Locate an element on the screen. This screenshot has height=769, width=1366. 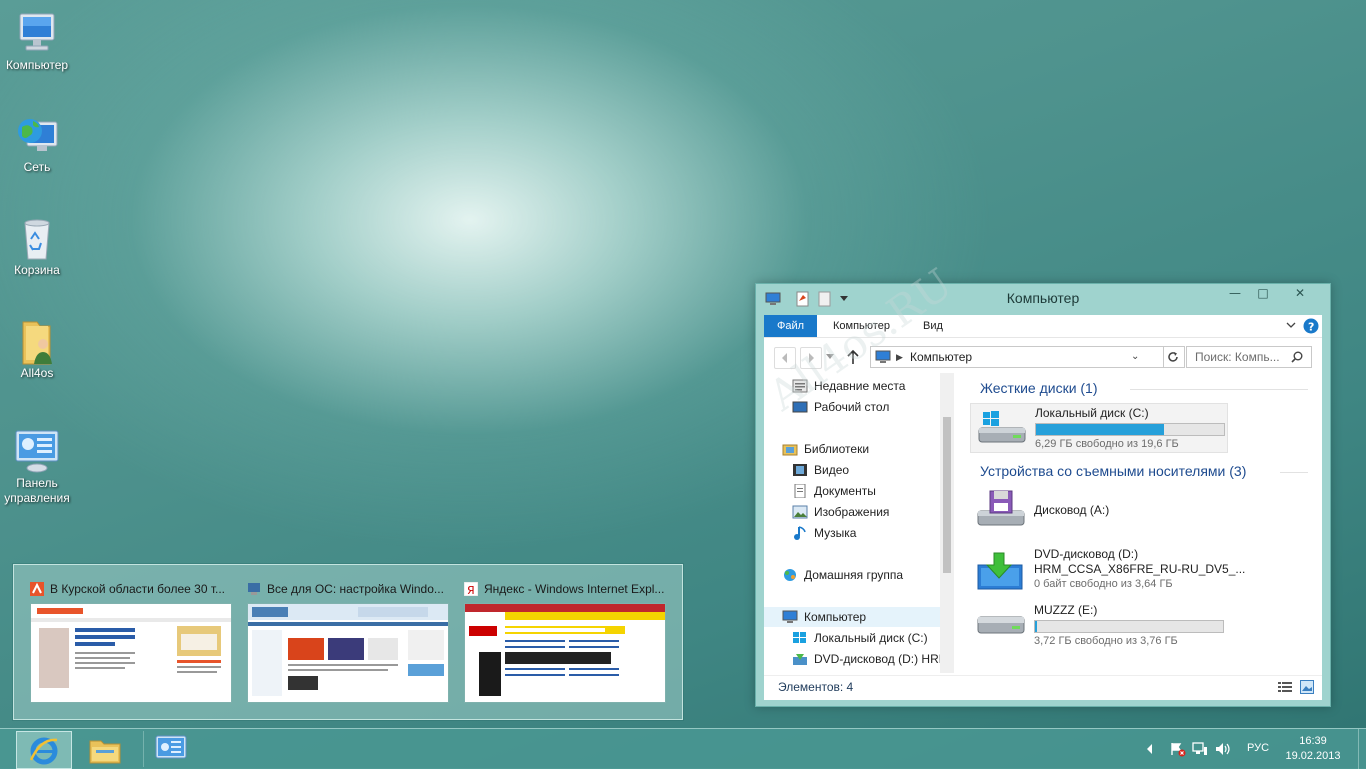
nav-item-images: Изображения is located at coordinates (840, 512).